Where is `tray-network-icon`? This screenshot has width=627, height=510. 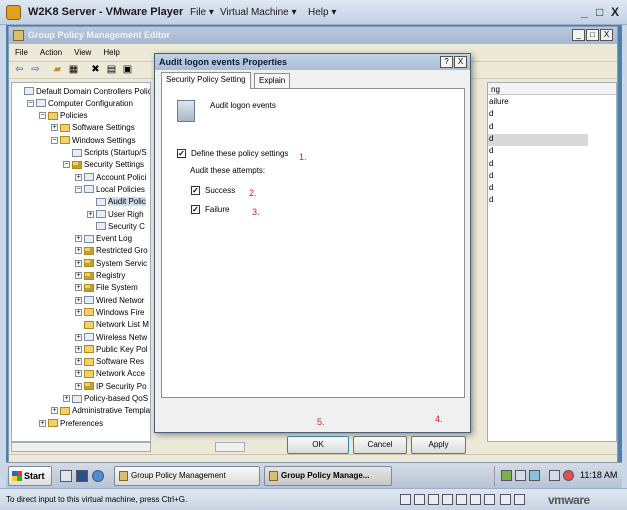
tray-network-icon is located at coordinates (506, 475).